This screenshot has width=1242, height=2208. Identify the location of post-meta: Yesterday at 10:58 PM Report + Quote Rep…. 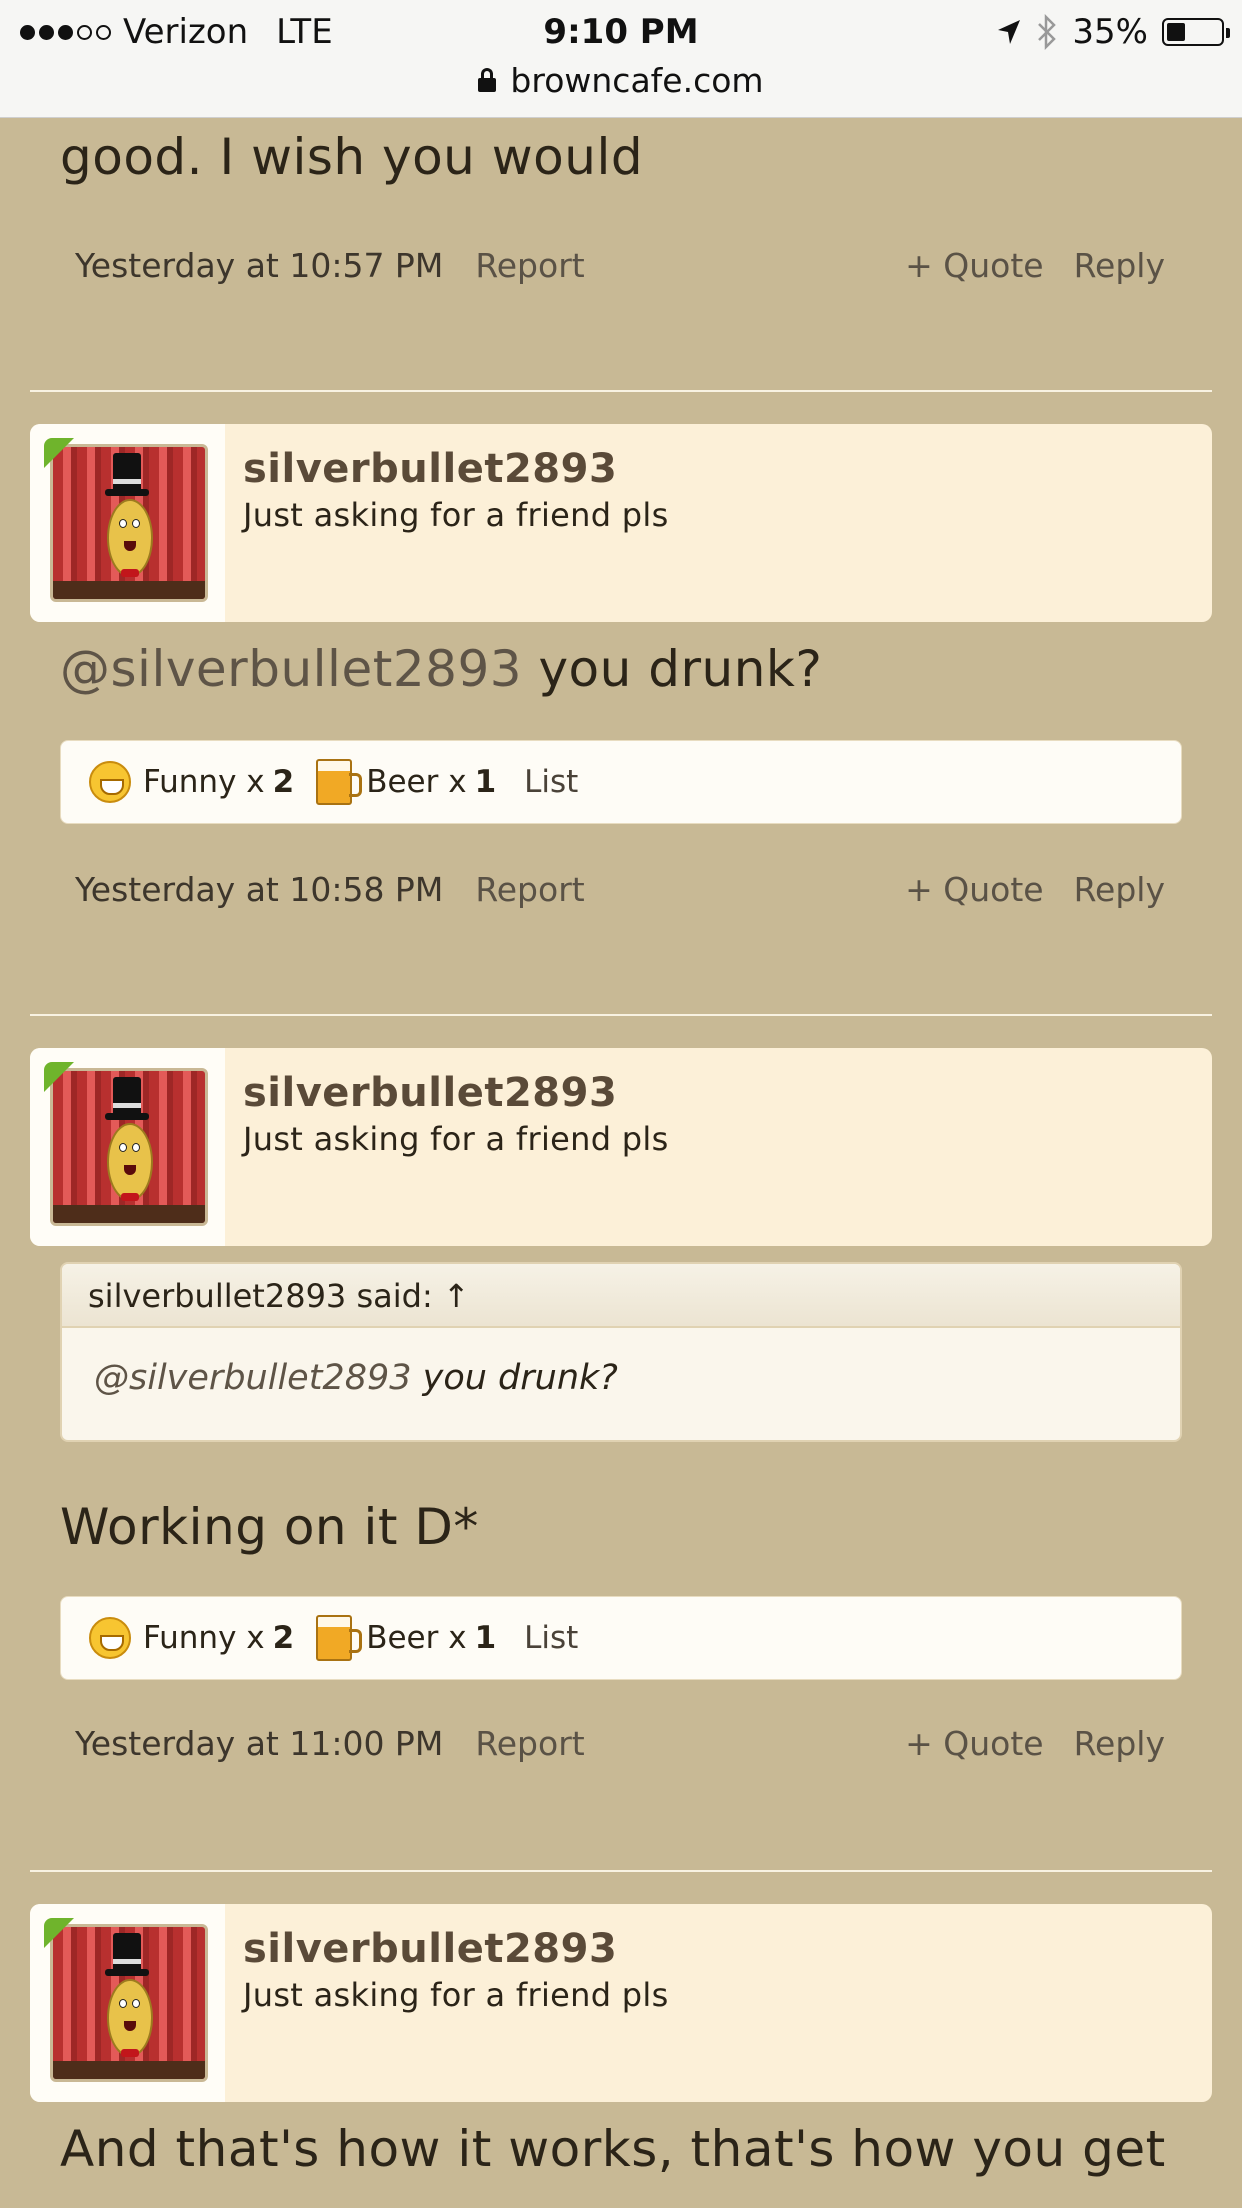
(620, 889).